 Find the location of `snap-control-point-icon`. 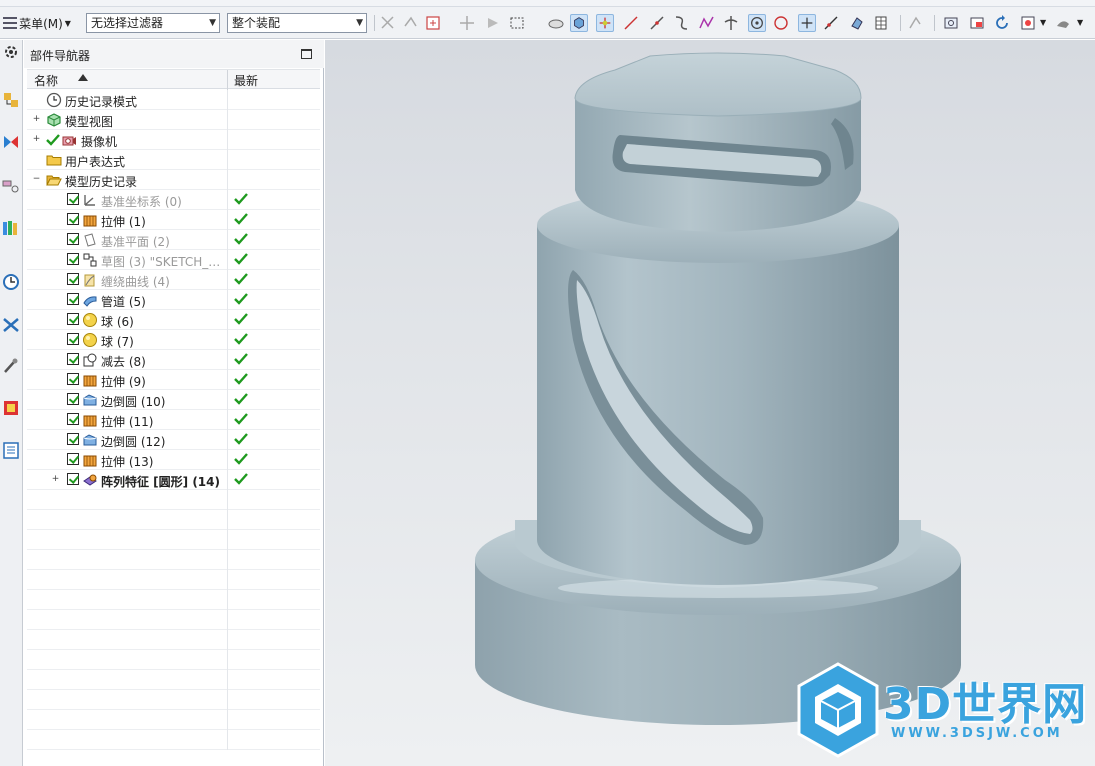

snap-control-point-icon is located at coordinates (707, 23).